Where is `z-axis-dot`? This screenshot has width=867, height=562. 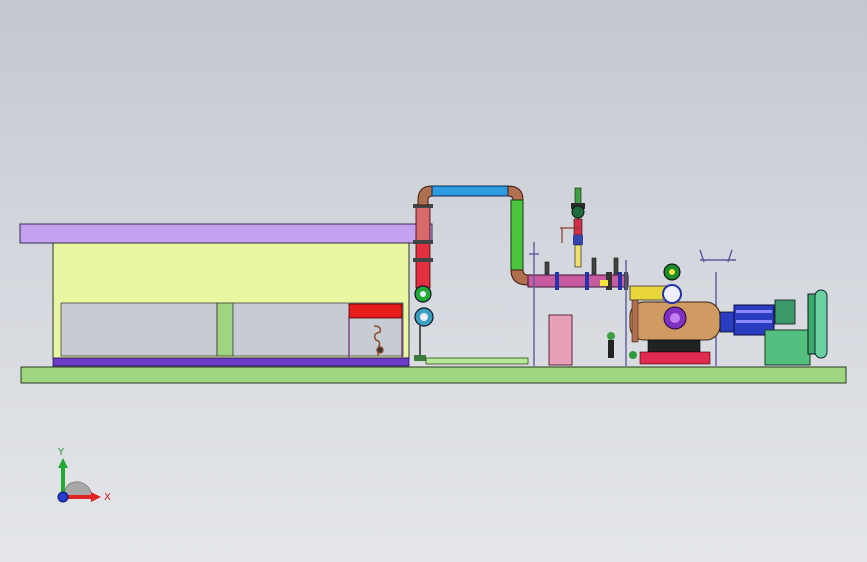 z-axis-dot is located at coordinates (63, 497).